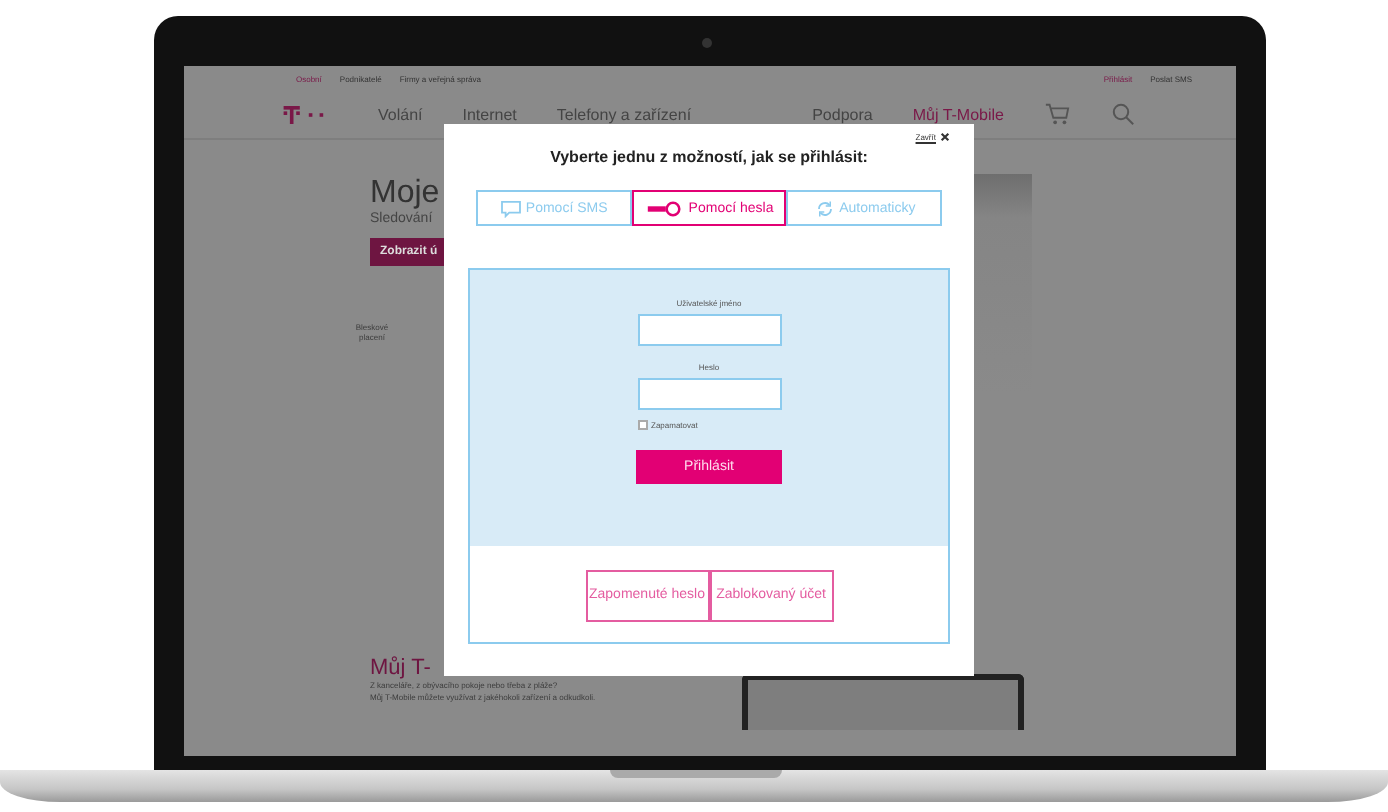  Describe the element at coordinates (400, 667) in the screenshot. I see `section-title: Můj T-` at that location.